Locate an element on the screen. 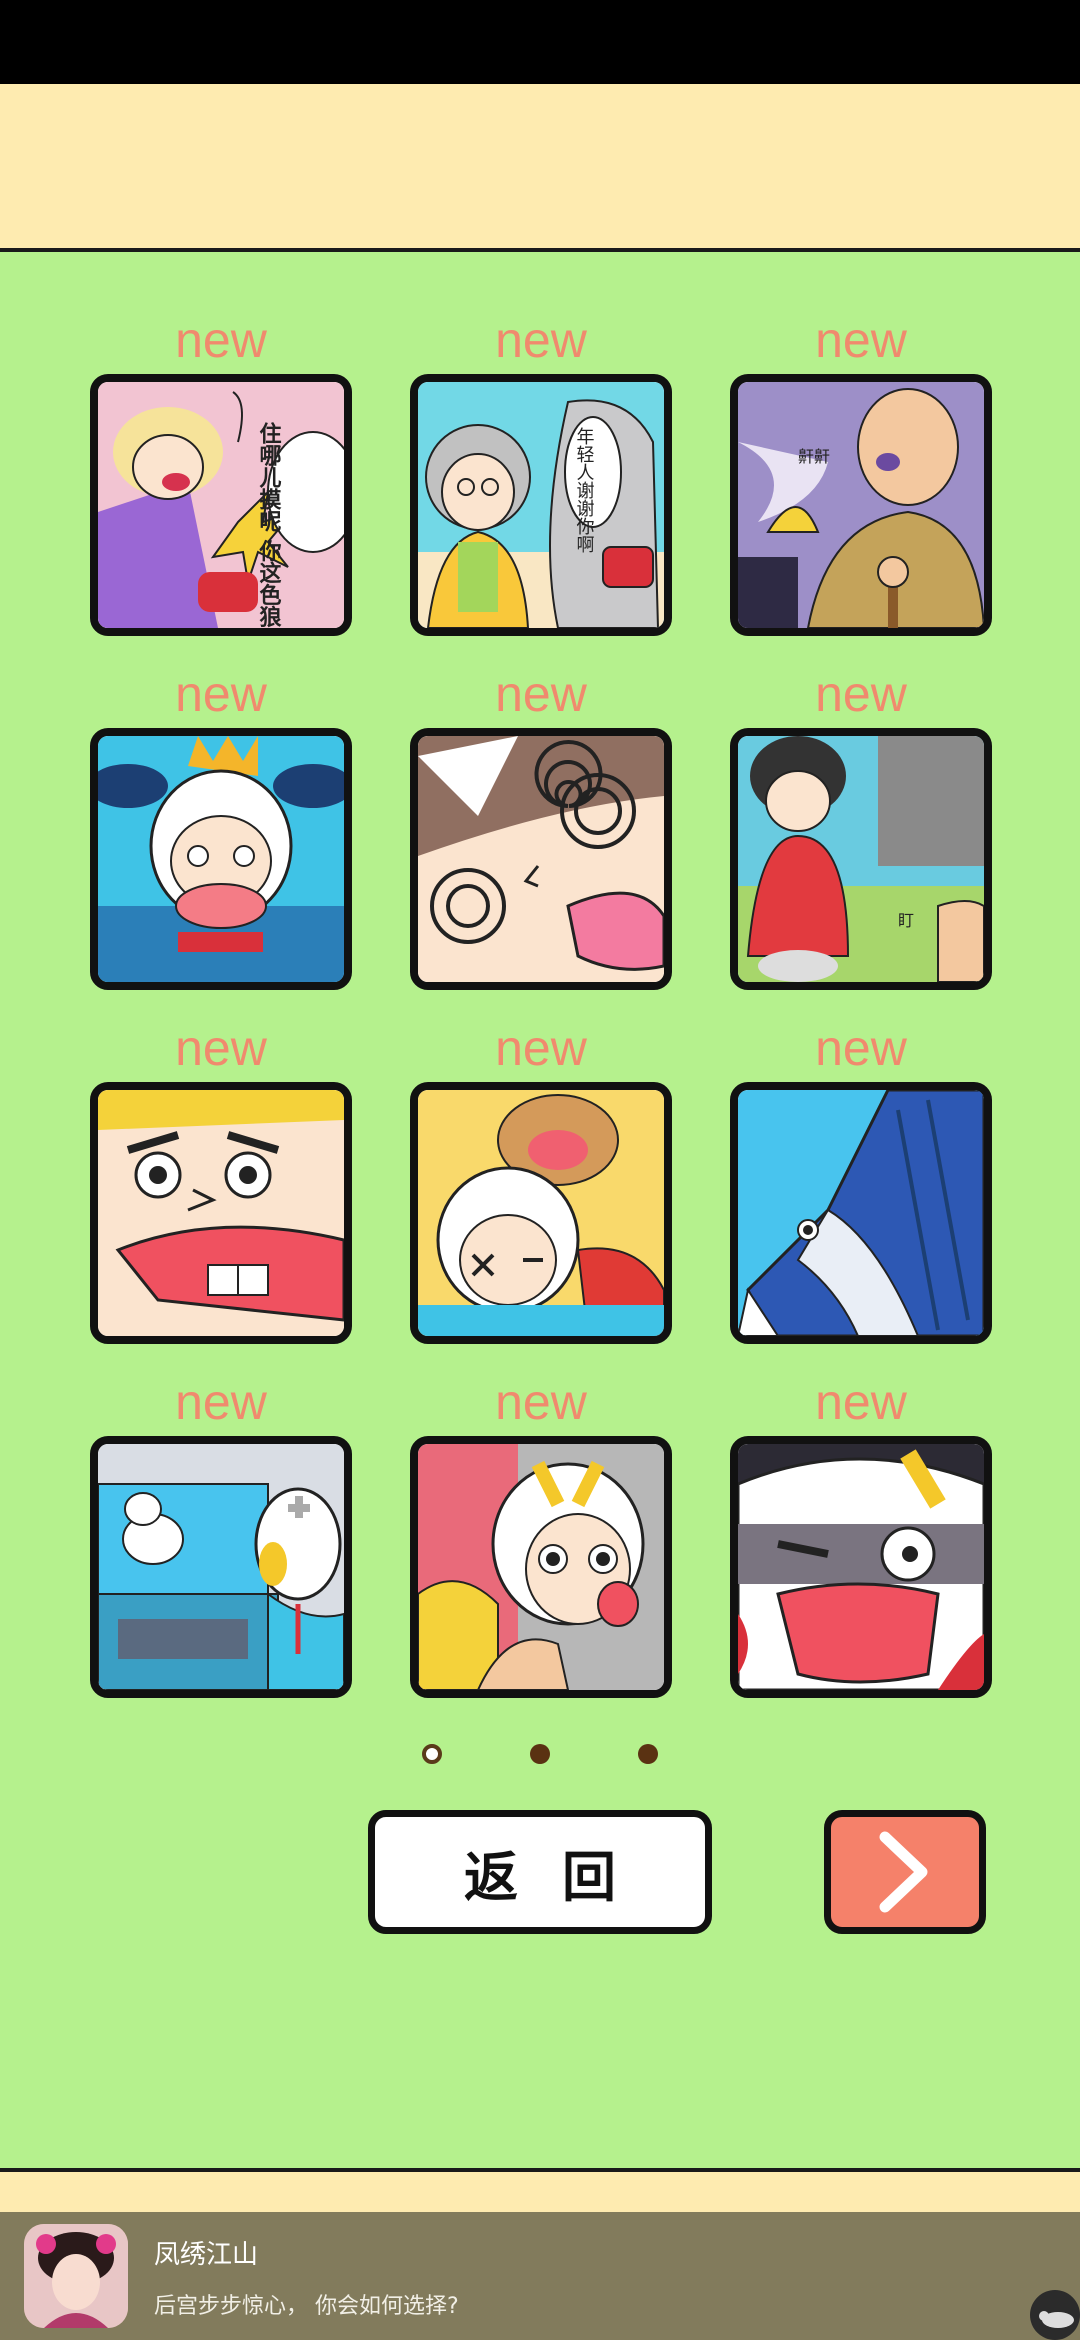  stare-text: 盯 is located at coordinates (906, 920).